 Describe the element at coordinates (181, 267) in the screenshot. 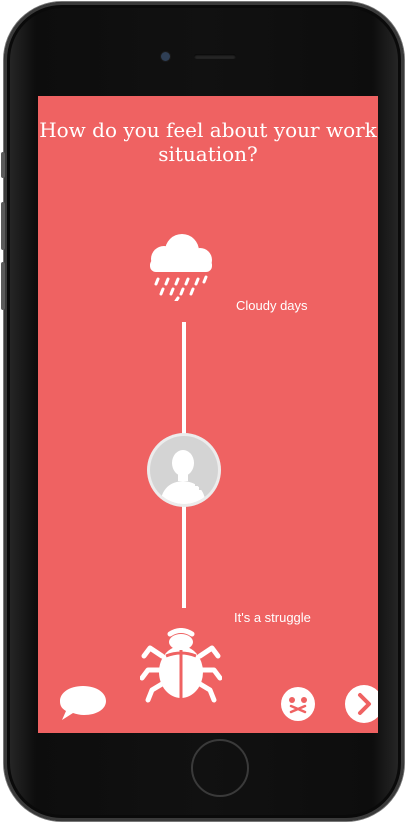

I see `rain-cloud-icon` at that location.